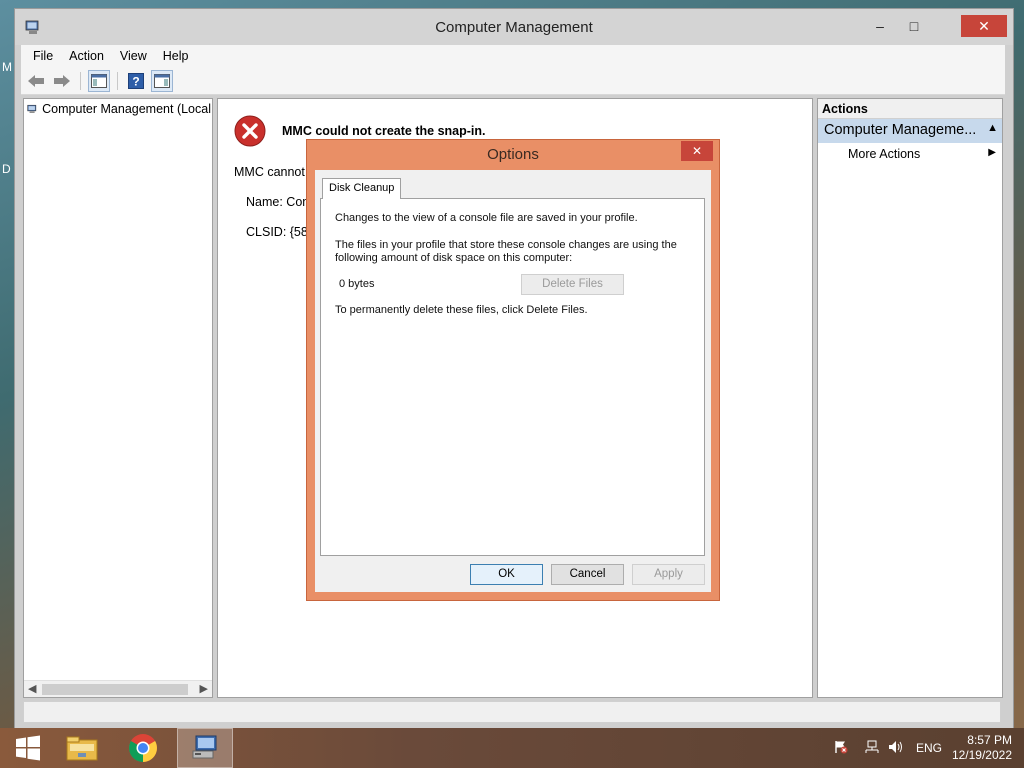  What do you see at coordinates (884, 154) in the screenshot?
I see `more-actions-label: More Actions` at bounding box center [884, 154].